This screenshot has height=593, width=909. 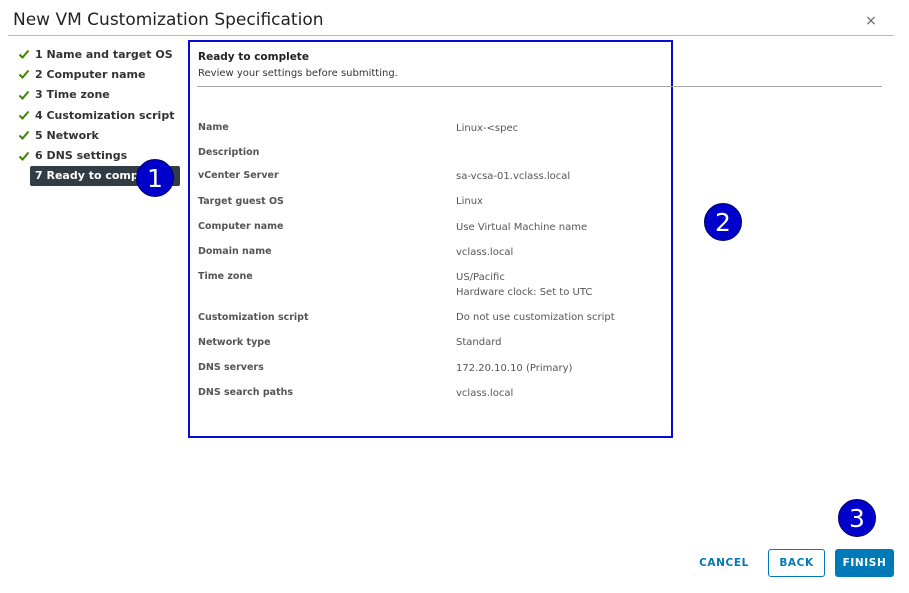 I want to click on dns-search-paths-label: DNS search paths, so click(x=246, y=392).